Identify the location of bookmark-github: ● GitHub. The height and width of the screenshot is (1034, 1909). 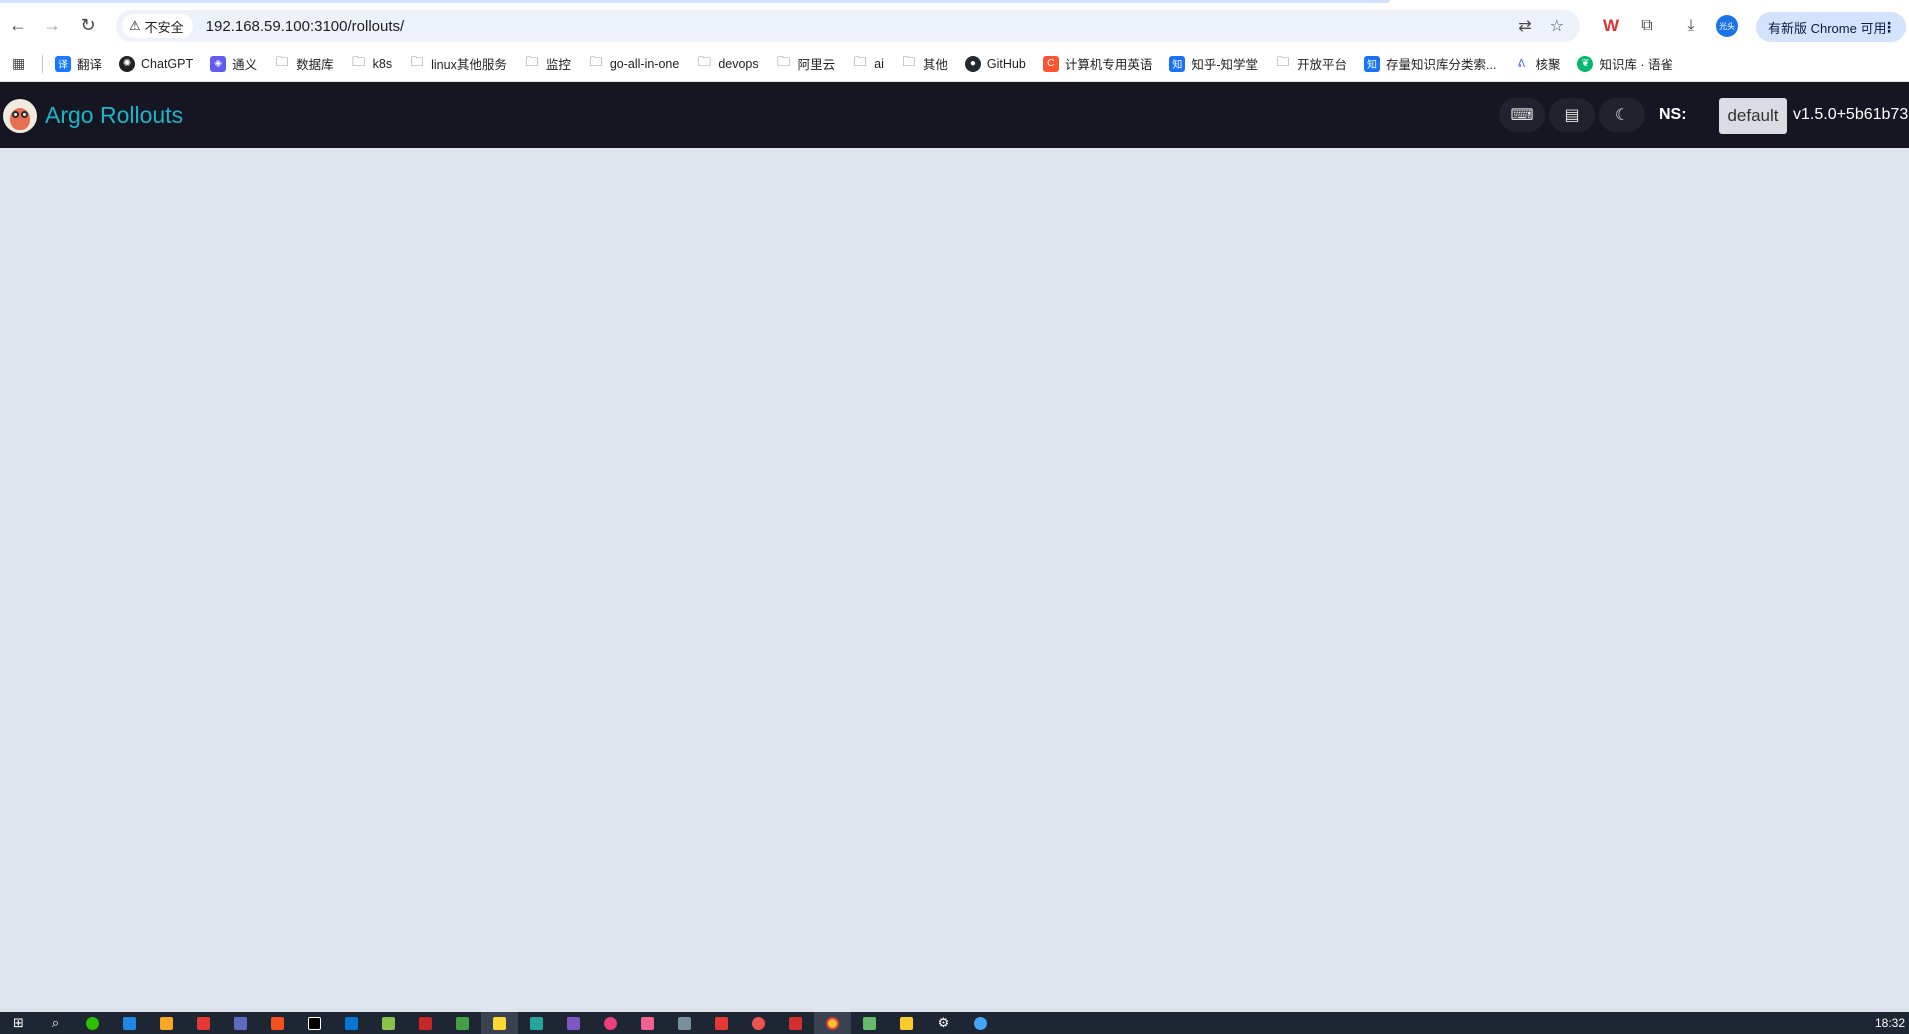
(995, 63).